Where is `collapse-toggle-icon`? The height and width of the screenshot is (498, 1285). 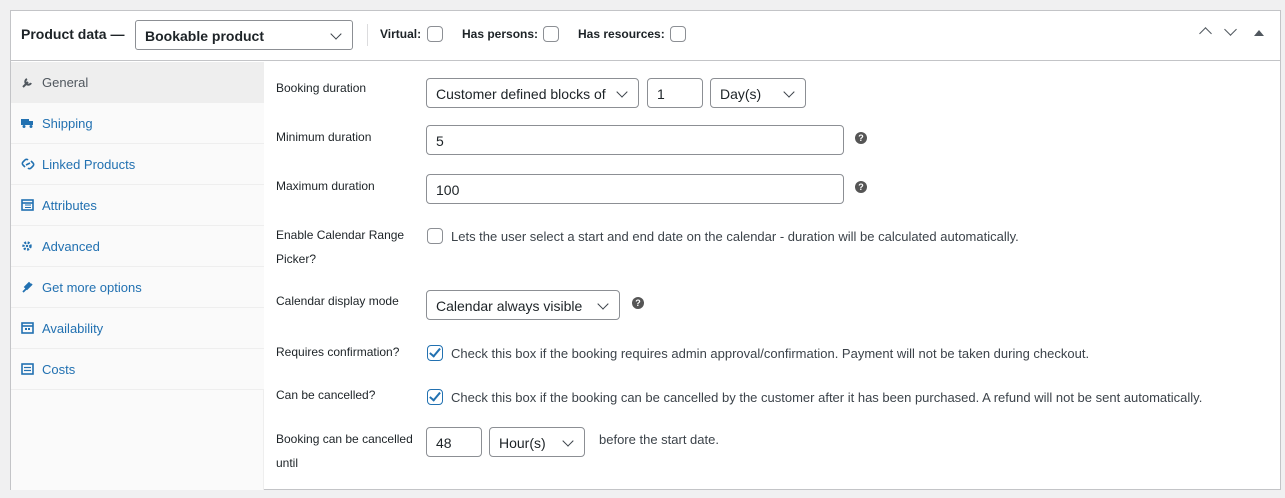 collapse-toggle-icon is located at coordinates (1259, 33).